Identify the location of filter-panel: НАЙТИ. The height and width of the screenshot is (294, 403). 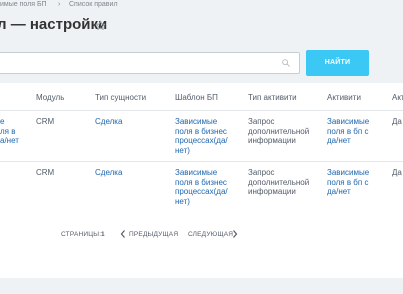
(201, 63).